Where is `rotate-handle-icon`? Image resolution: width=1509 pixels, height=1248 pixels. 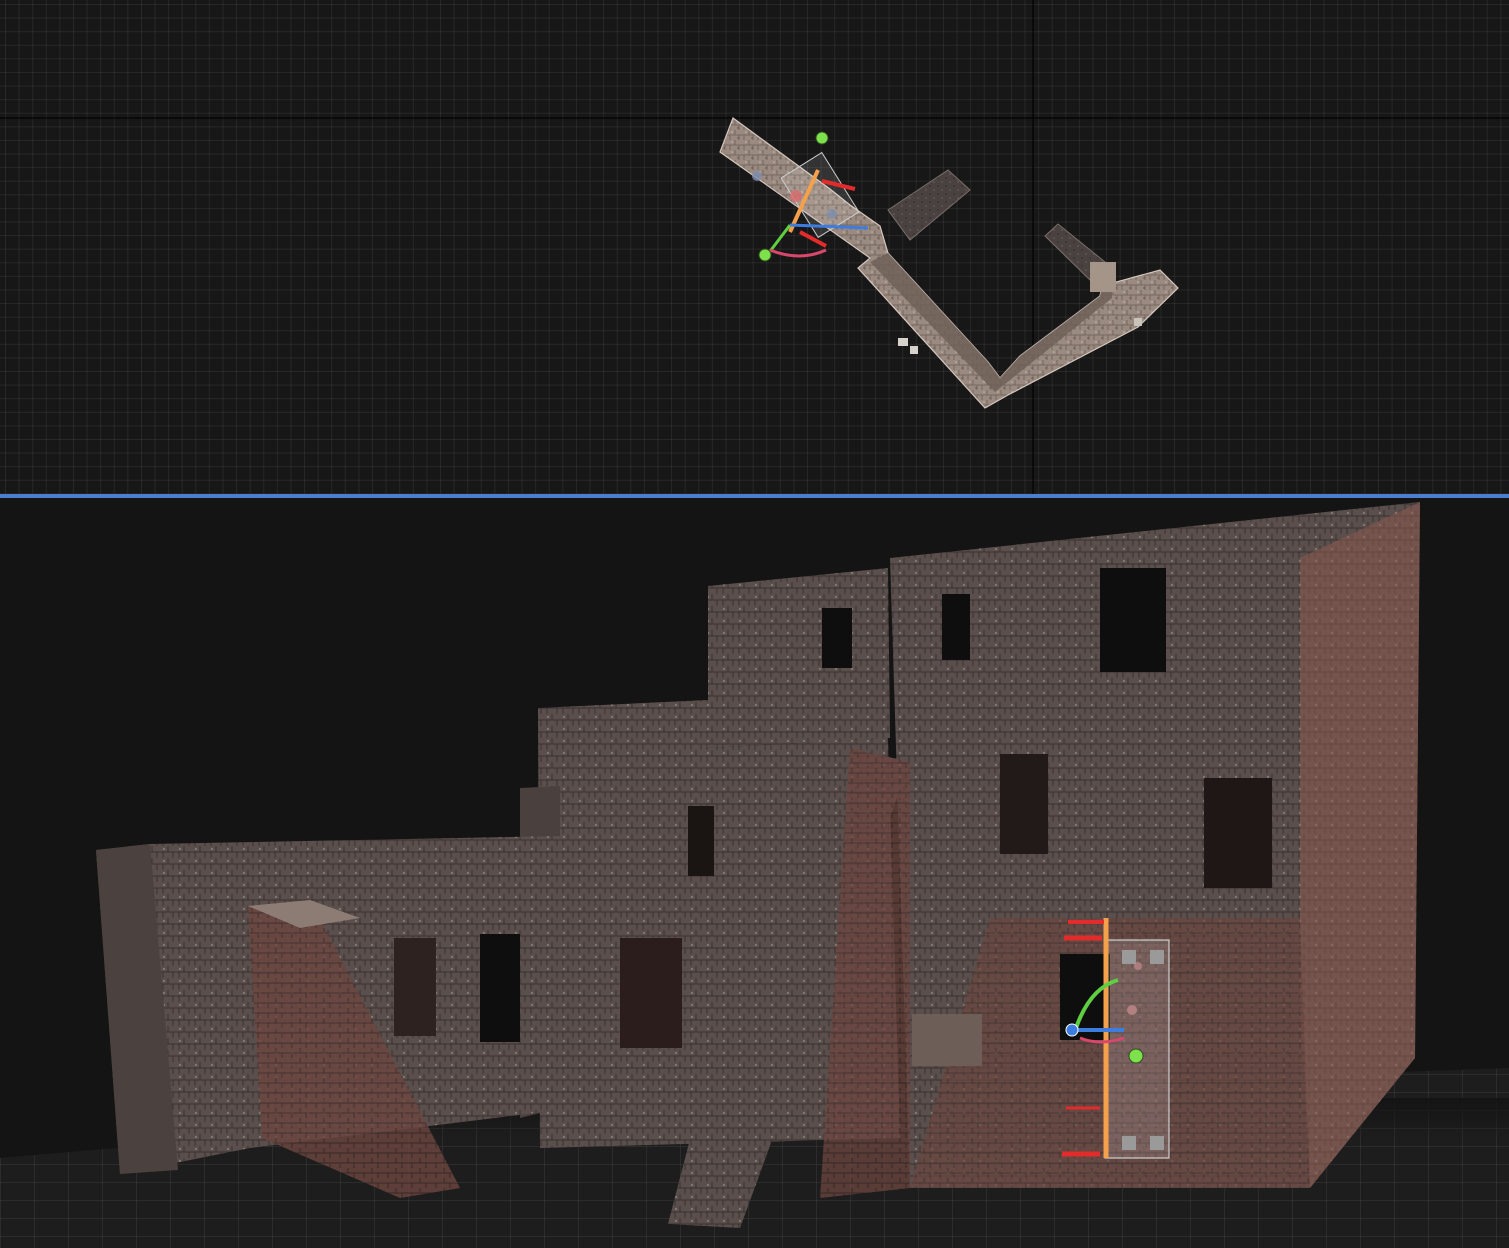 rotate-handle-icon is located at coordinates (798, 253).